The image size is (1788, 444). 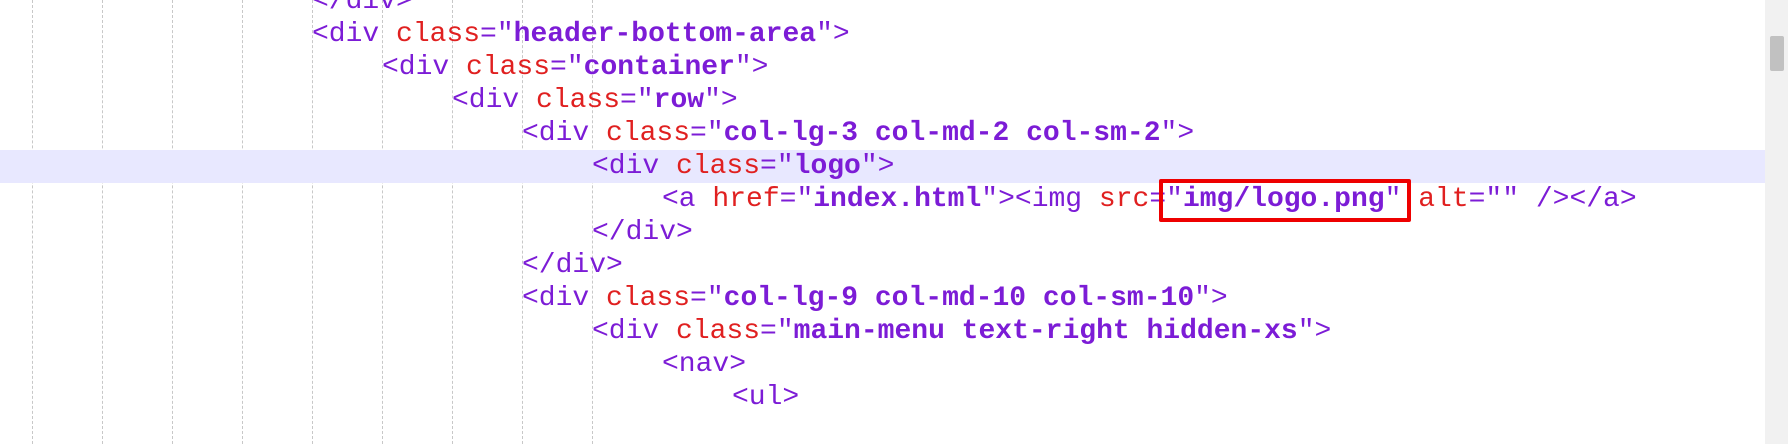 What do you see at coordinates (1045, 331) in the screenshot?
I see `code-token: main-menu text-right hidden-xs` at bounding box center [1045, 331].